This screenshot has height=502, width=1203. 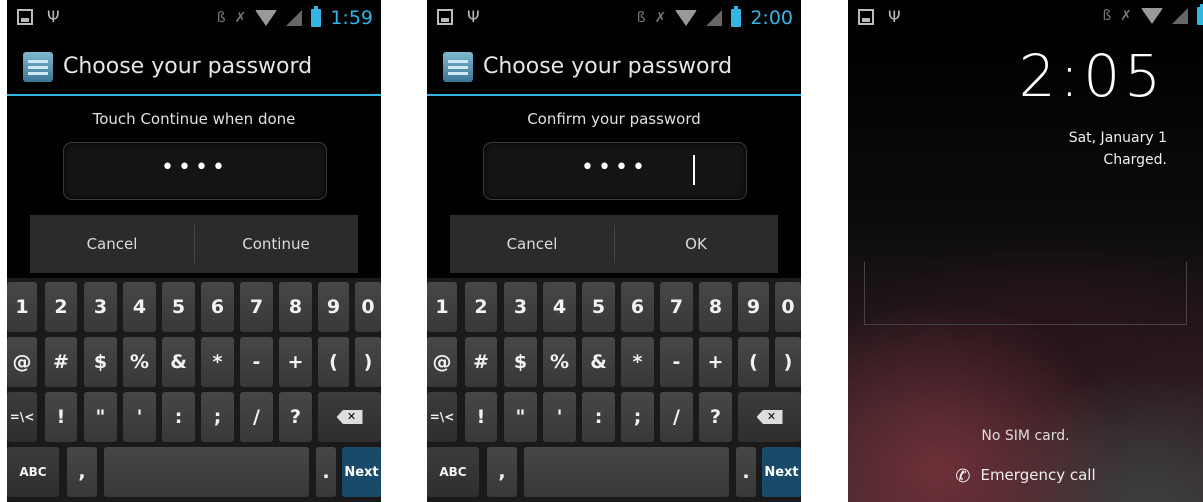 What do you see at coordinates (1025, 20) in the screenshot?
I see `status-bar: Ψ ß ✗` at bounding box center [1025, 20].